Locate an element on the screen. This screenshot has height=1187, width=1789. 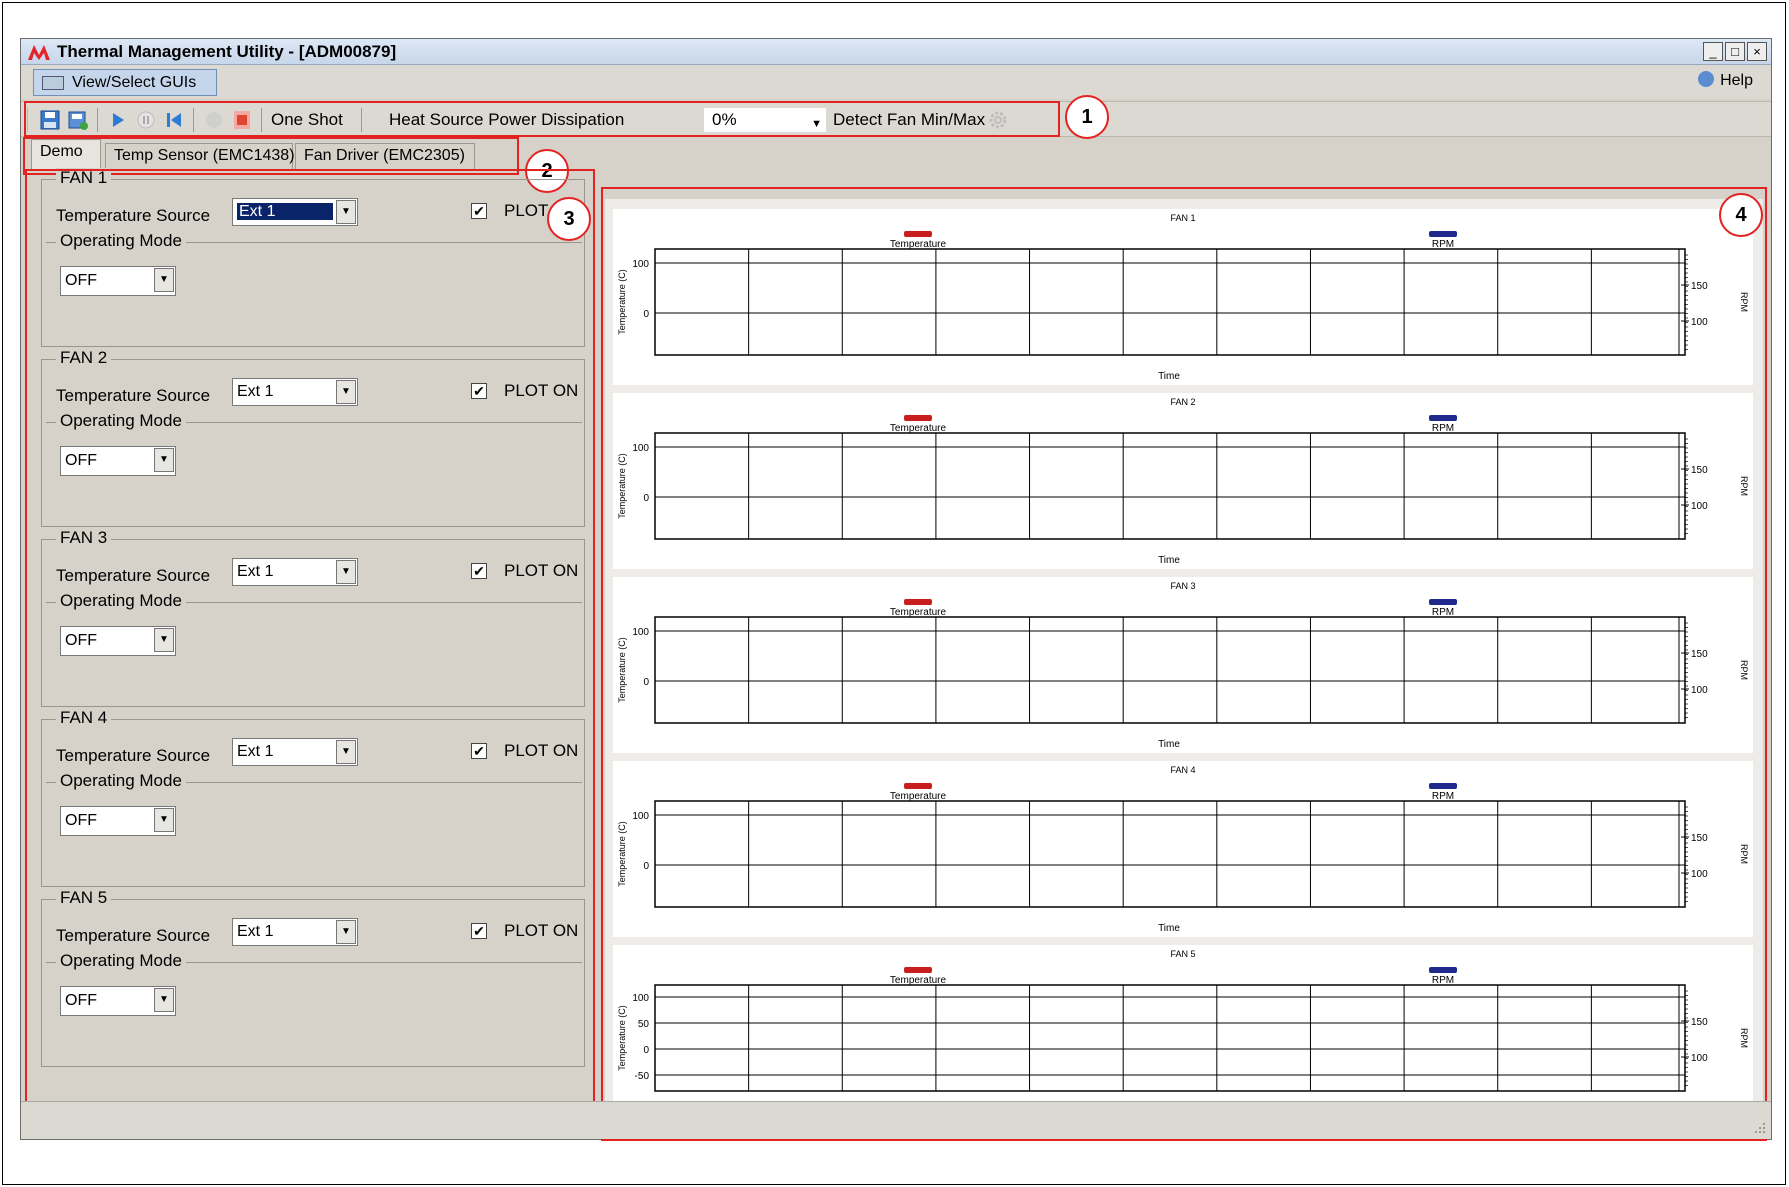
view-select-guis-label: View/Select GUIs is located at coordinates (134, 82).